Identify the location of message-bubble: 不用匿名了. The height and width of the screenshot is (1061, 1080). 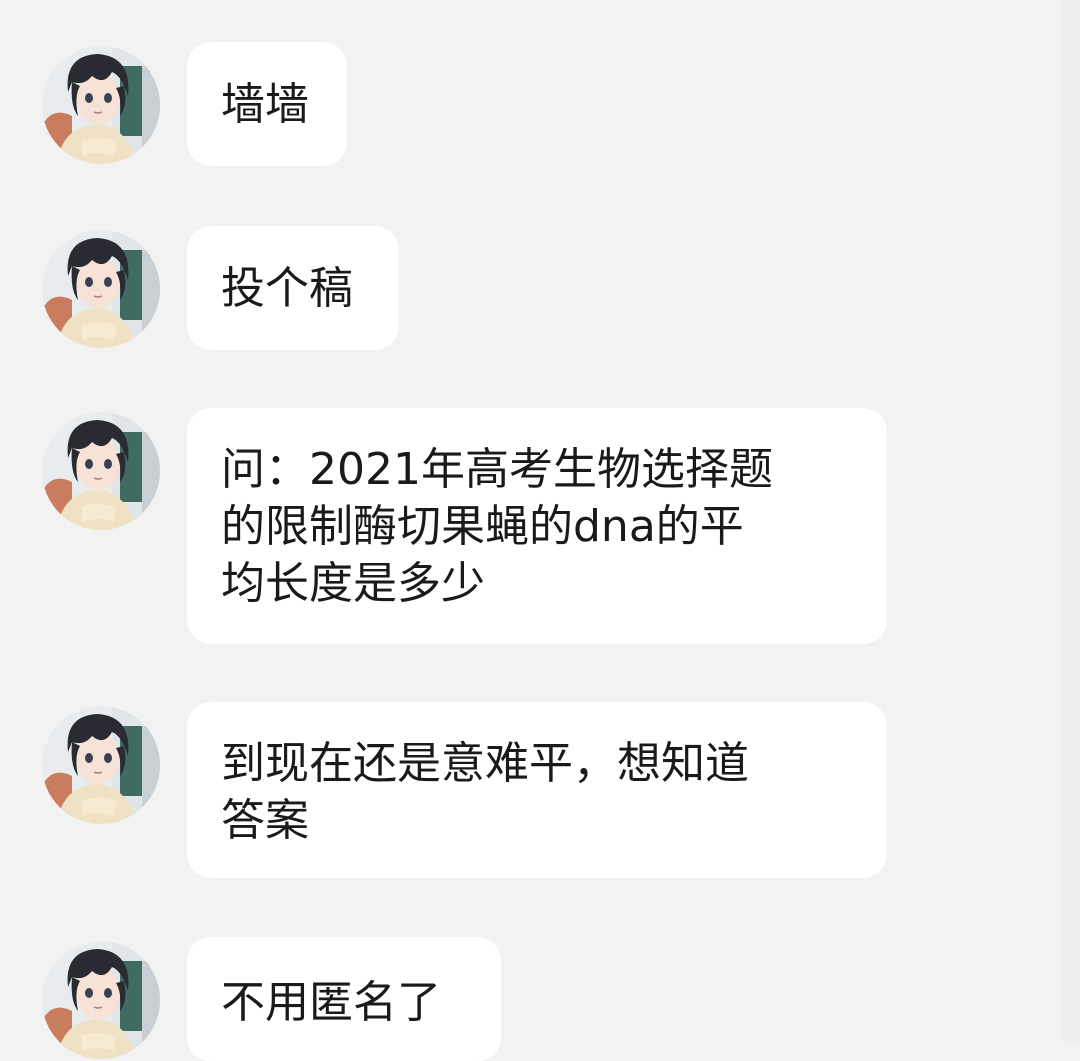
(344, 999).